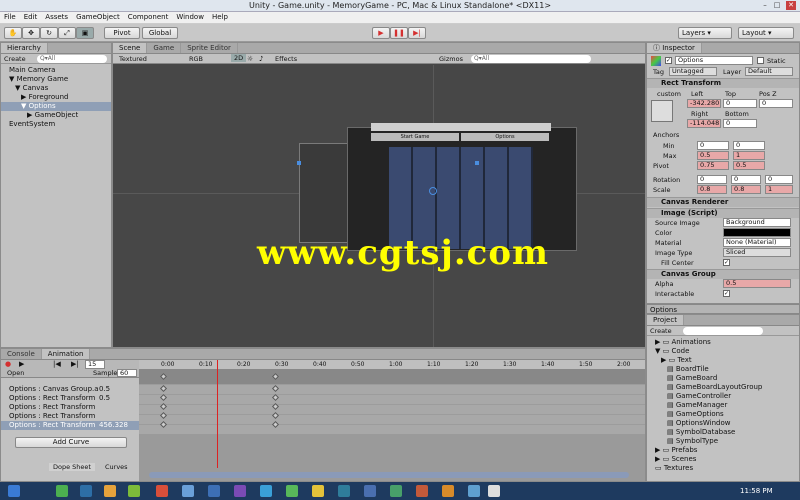 The image size is (800, 500). Describe the element at coordinates (67, 33) in the screenshot. I see `scale-tool-icon: ⤢` at that location.